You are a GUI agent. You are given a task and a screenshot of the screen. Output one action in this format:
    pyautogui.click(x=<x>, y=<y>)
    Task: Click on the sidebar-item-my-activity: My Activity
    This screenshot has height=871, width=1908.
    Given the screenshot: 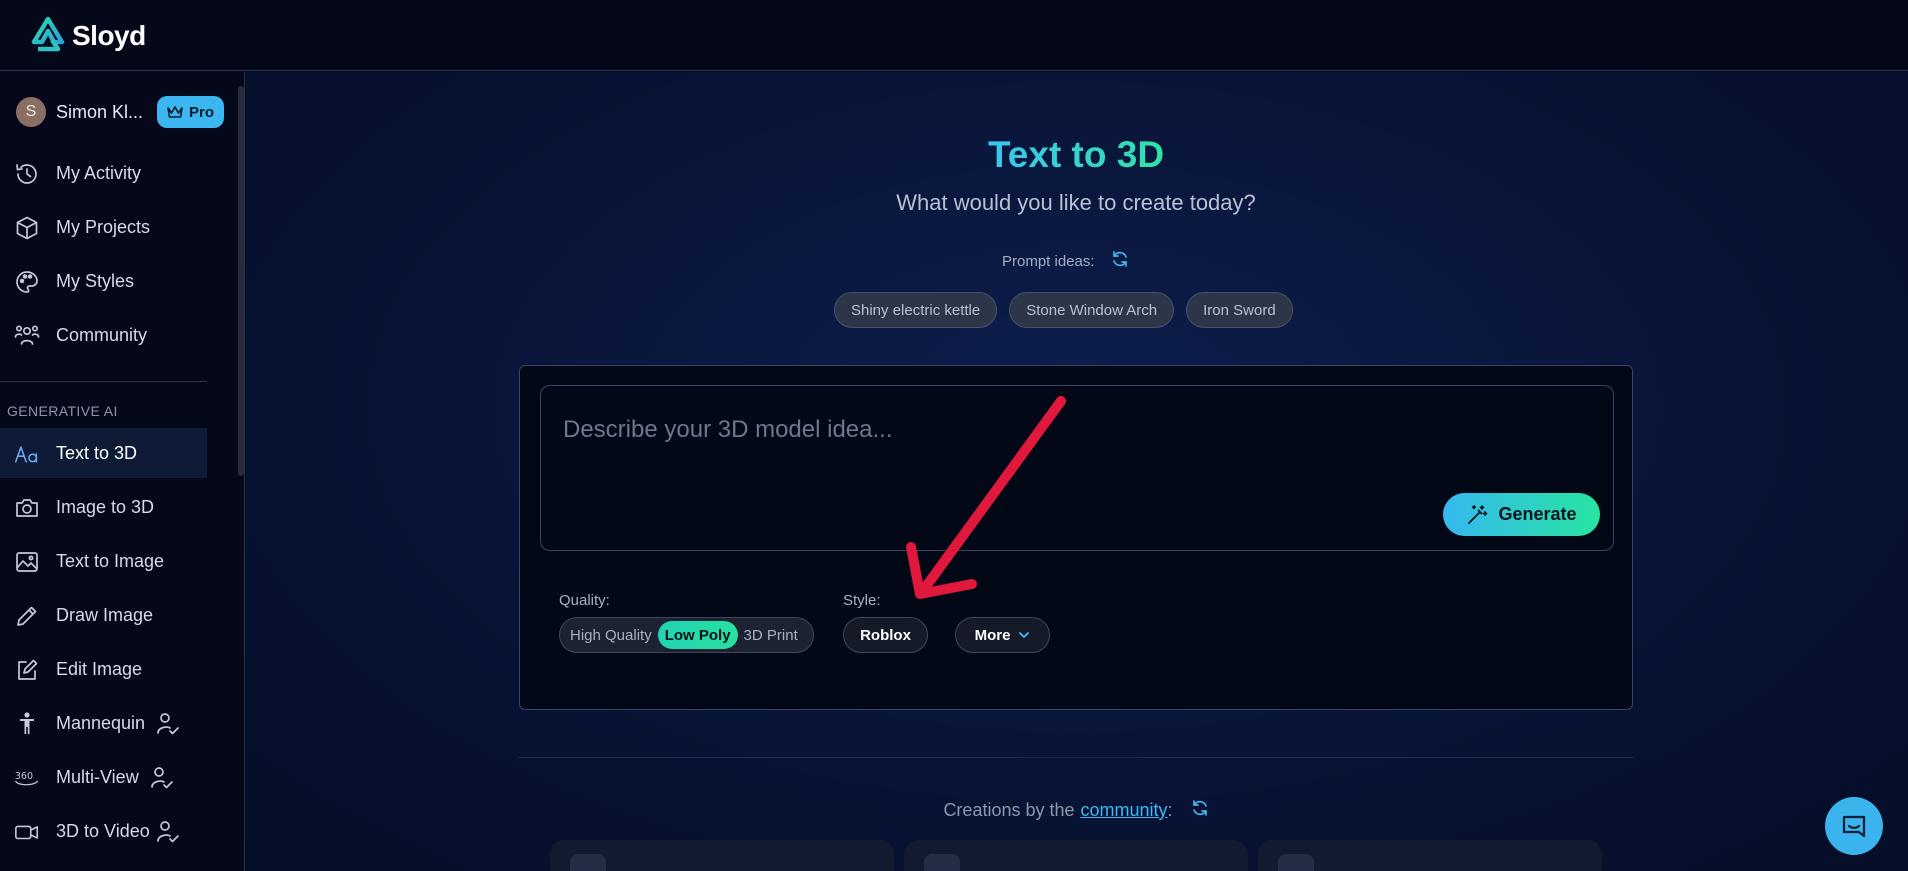 What is the action you would take?
    pyautogui.click(x=103, y=173)
    